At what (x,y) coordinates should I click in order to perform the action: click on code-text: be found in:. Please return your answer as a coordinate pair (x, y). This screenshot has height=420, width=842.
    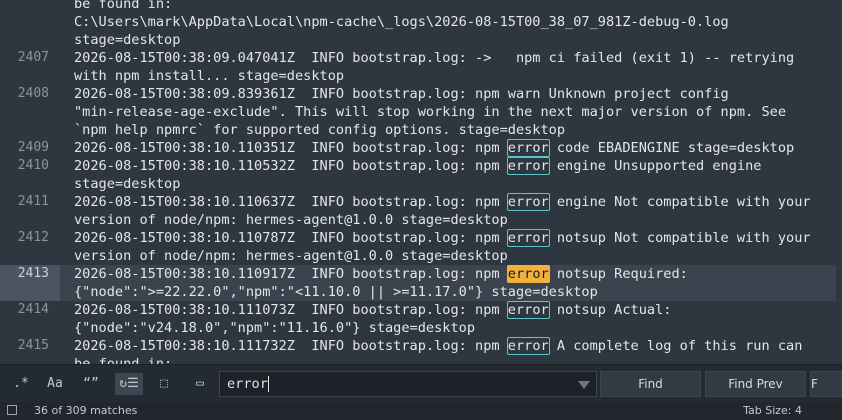
    Looking at the image, I should click on (123, 360).